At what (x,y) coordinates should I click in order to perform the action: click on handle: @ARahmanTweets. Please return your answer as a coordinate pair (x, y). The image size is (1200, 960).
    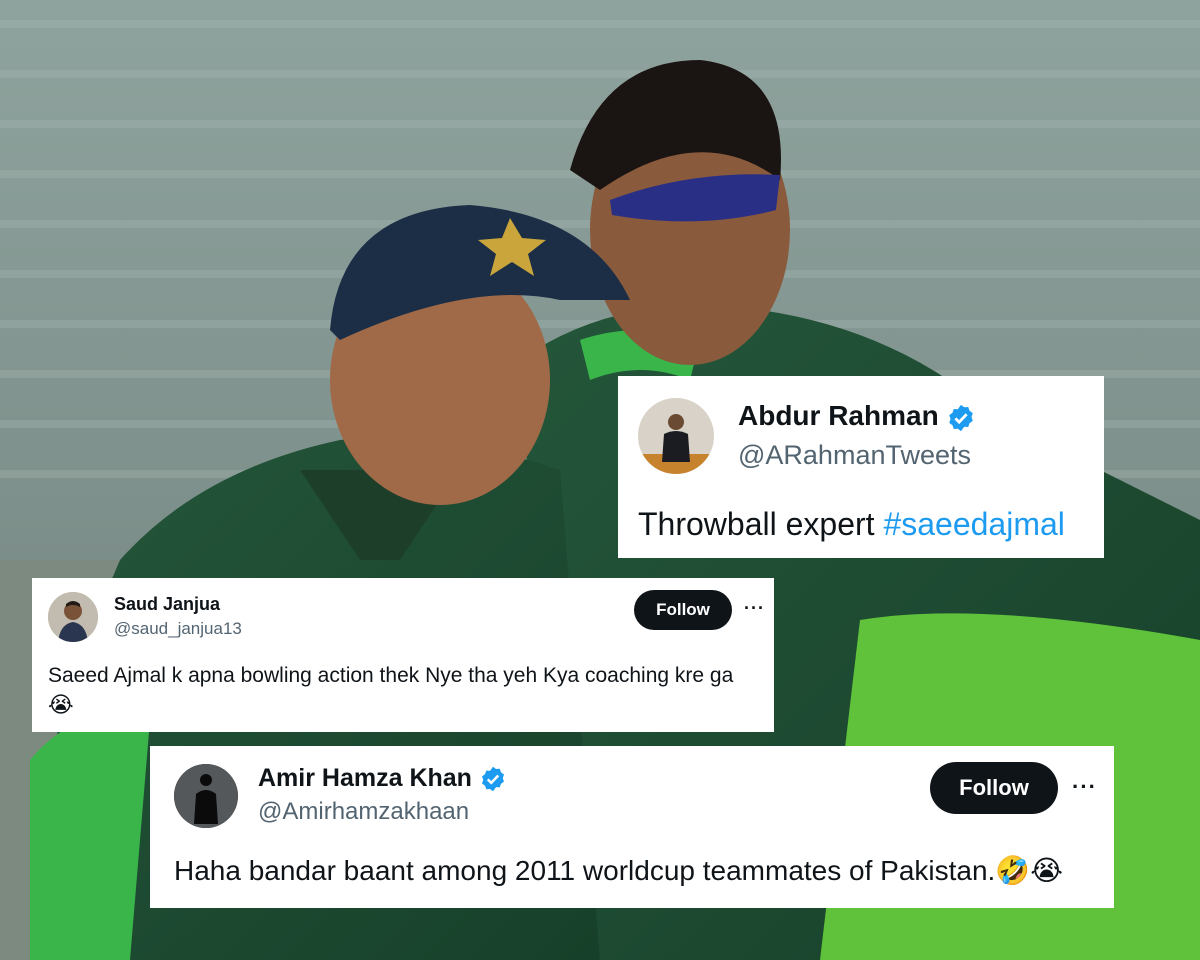
    Looking at the image, I should click on (854, 455).